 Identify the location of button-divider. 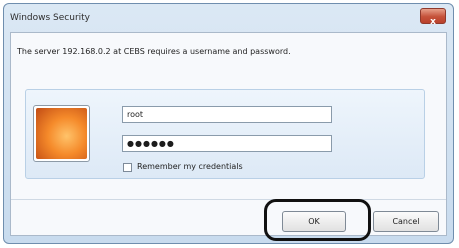
(228, 199).